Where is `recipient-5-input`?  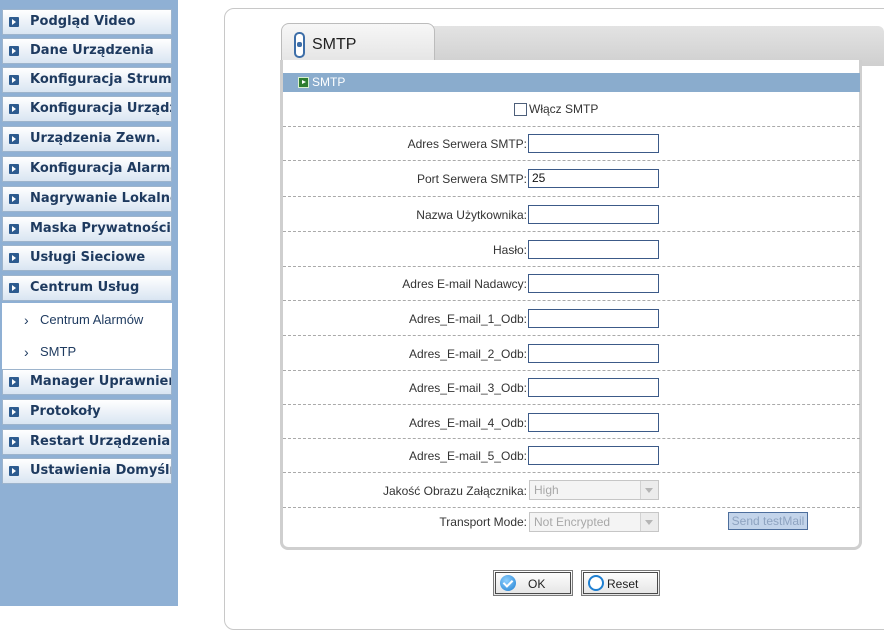 recipient-5-input is located at coordinates (593, 455).